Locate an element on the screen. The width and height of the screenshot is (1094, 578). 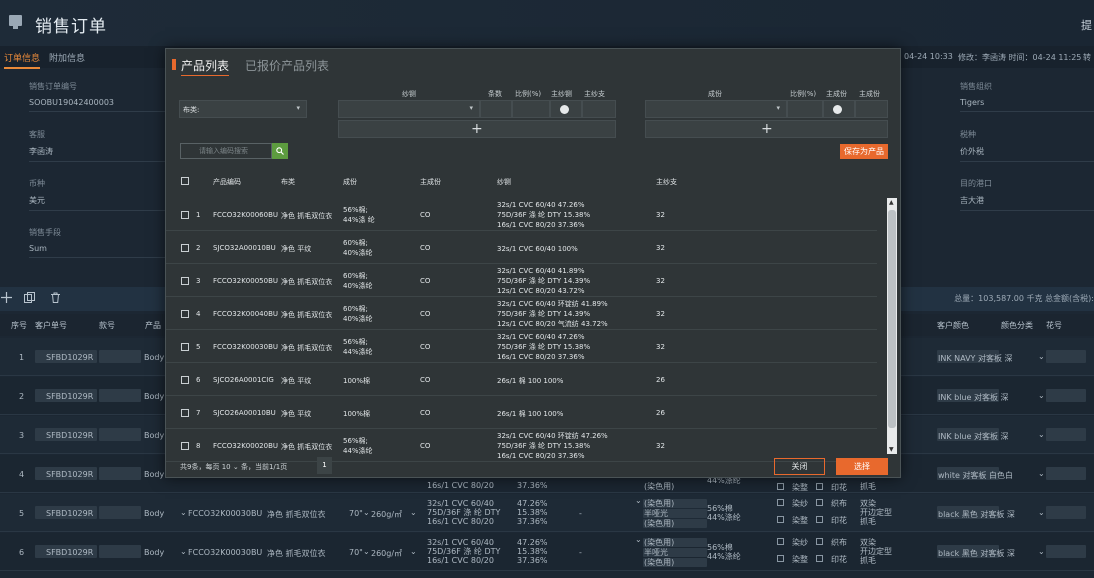
close-button: 关闭 is located at coordinates (799, 466).